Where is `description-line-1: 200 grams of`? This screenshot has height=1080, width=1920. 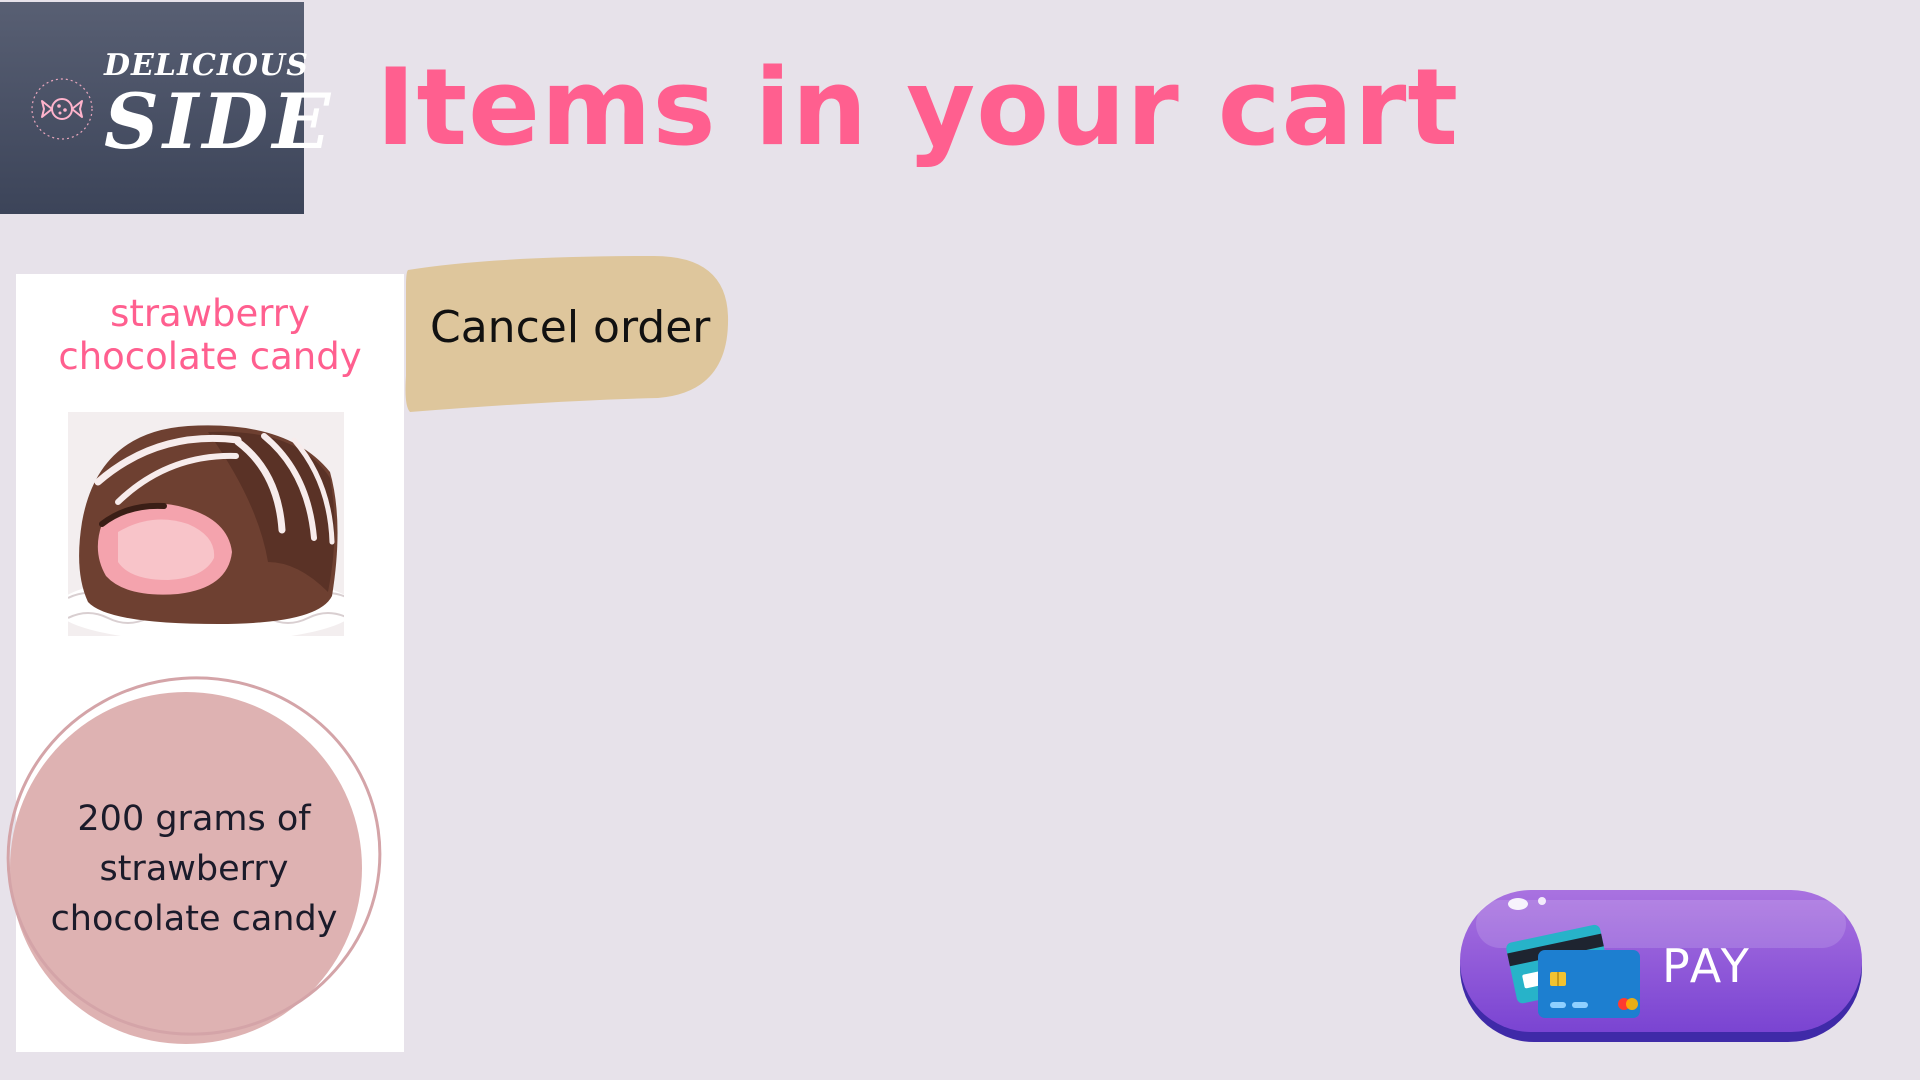
description-line-1: 200 grams of is located at coordinates (194, 819).